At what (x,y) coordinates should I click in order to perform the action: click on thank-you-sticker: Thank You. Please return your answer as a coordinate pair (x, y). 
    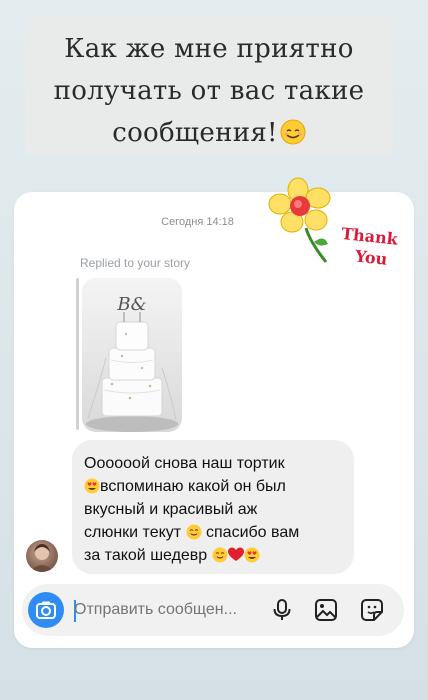
    Looking at the image, I should click on (380, 249).